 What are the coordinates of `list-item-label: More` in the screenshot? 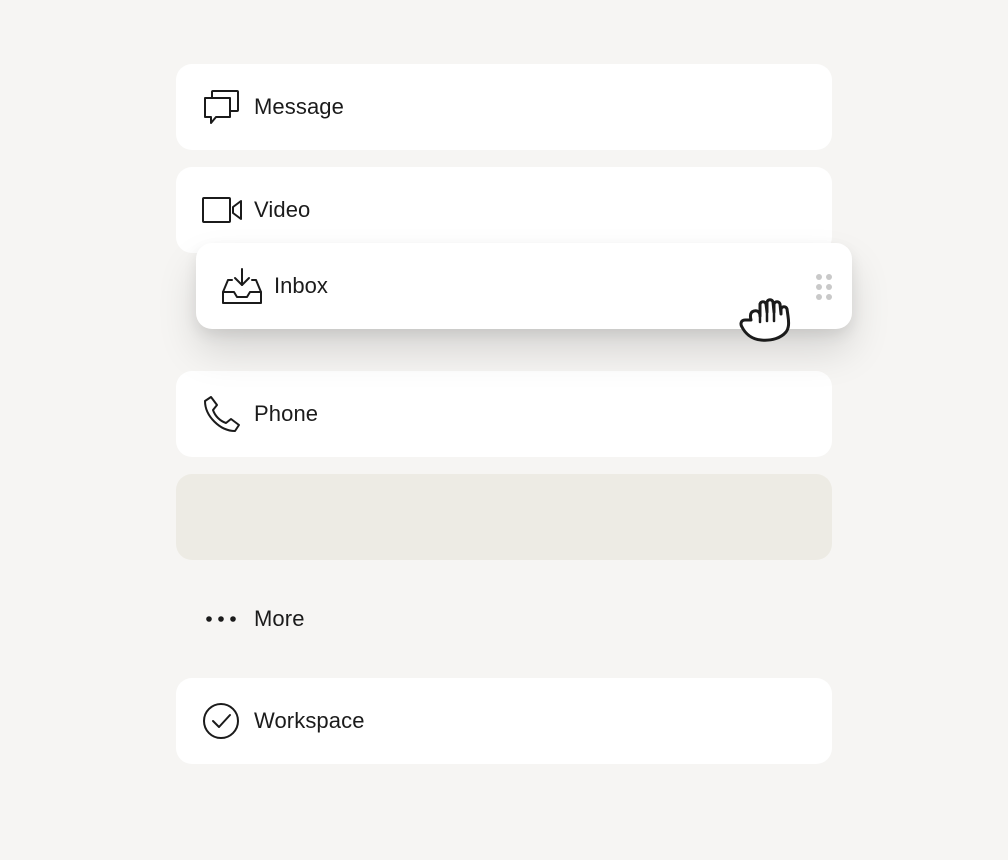 It's located at (279, 618).